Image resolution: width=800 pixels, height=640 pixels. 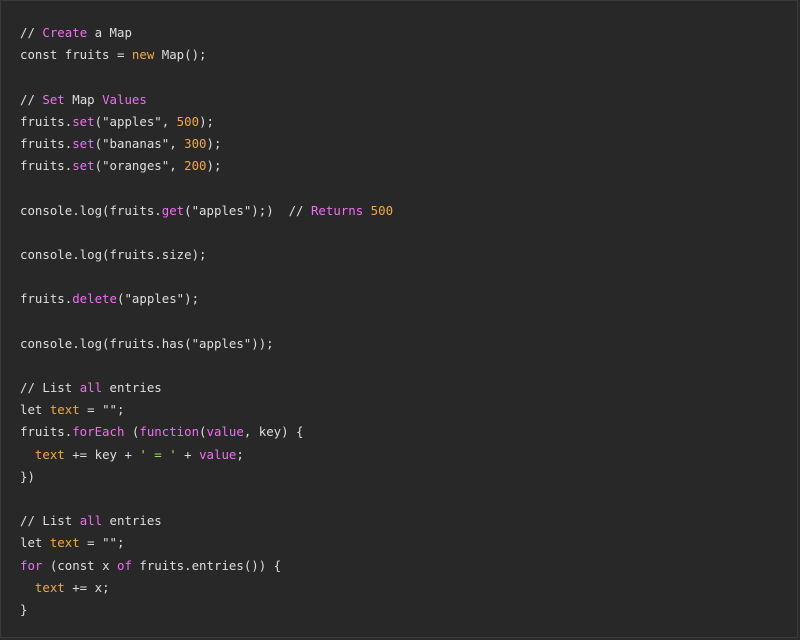 I want to click on code-token: of, so click(x=124, y=565).